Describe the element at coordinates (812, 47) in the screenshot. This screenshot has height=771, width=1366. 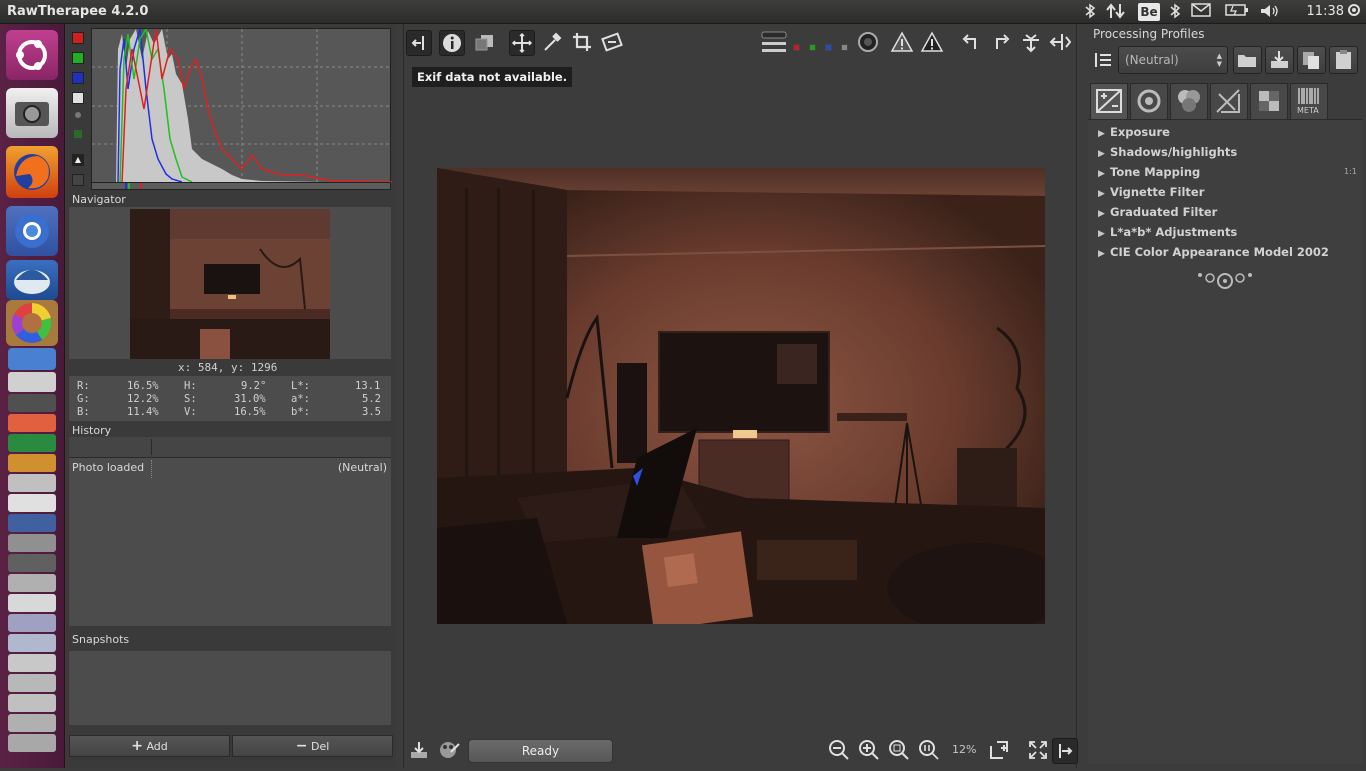
I see `preview-green-button` at that location.